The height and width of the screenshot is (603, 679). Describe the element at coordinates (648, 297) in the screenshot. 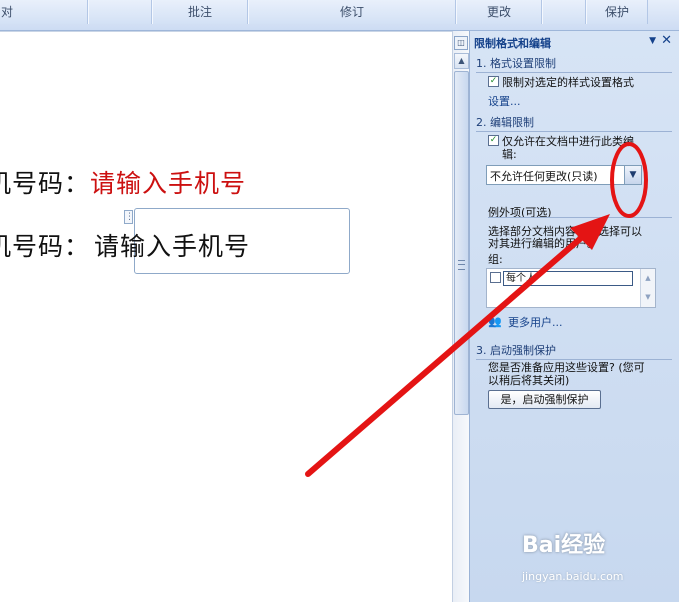

I see `scroll-down-icon: ▼` at that location.